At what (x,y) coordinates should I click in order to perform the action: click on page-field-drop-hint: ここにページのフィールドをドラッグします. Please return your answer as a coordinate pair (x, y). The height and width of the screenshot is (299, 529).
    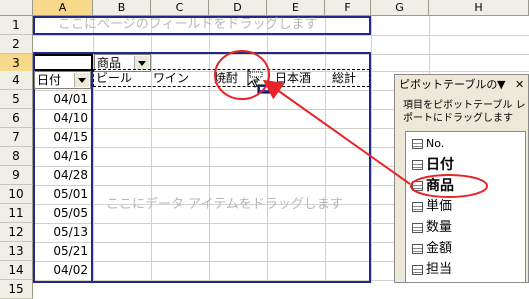
    Looking at the image, I should click on (188, 24).